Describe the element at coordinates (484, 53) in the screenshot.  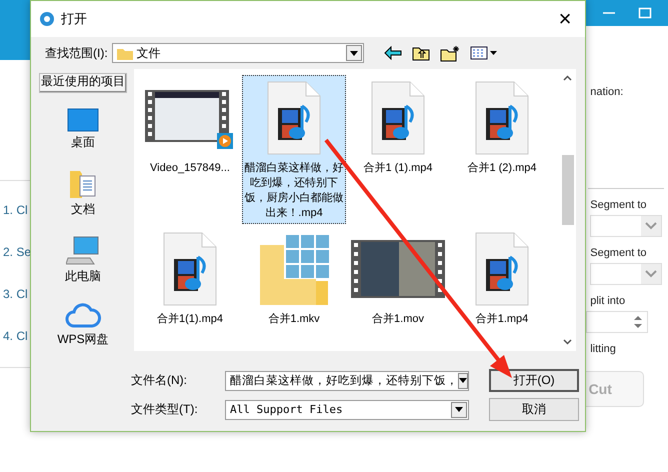
I see `view-menu-icon` at that location.